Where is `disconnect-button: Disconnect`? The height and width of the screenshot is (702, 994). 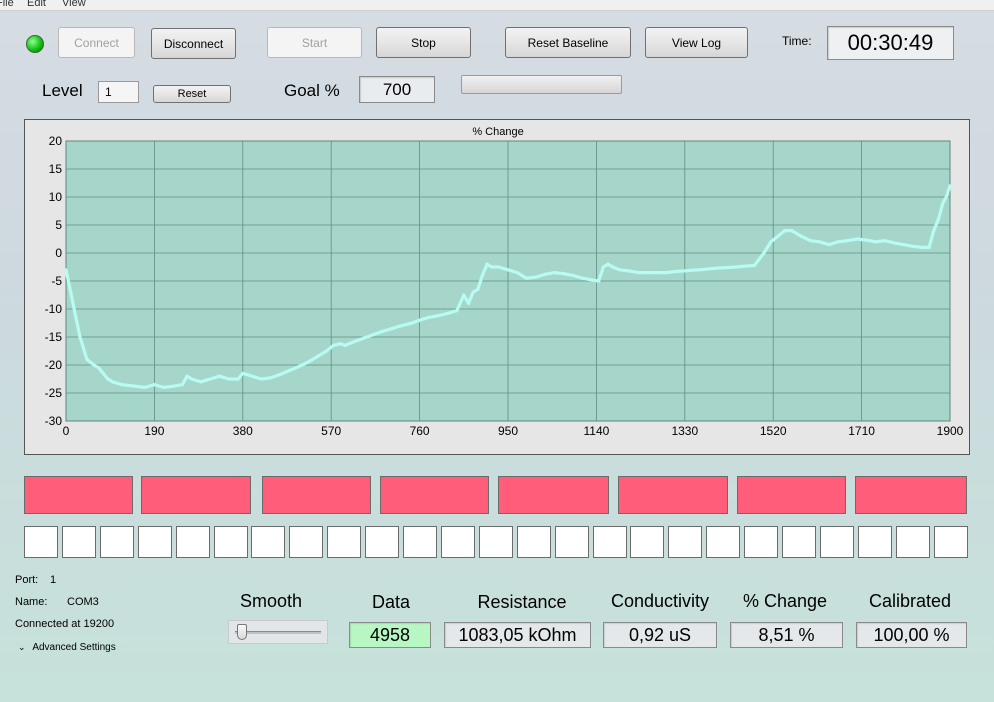
disconnect-button: Disconnect is located at coordinates (193, 43).